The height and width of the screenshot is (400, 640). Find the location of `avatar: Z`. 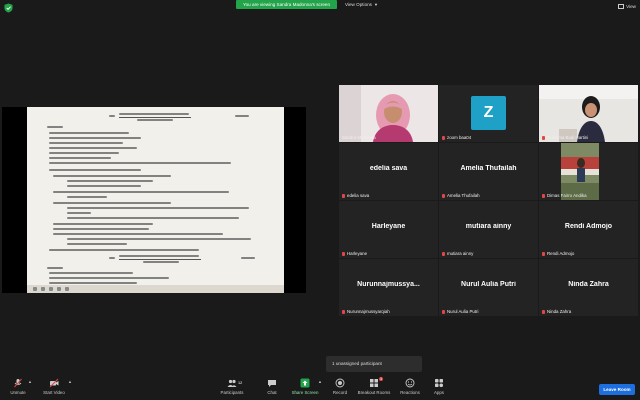

avatar: Z is located at coordinates (488, 113).